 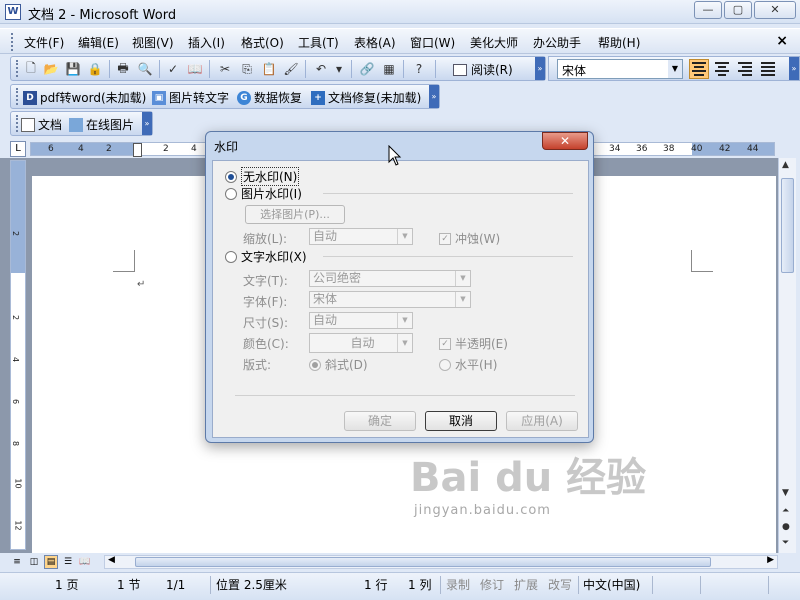 What do you see at coordinates (321, 69) in the screenshot?
I see `undo-icon: ↶` at bounding box center [321, 69].